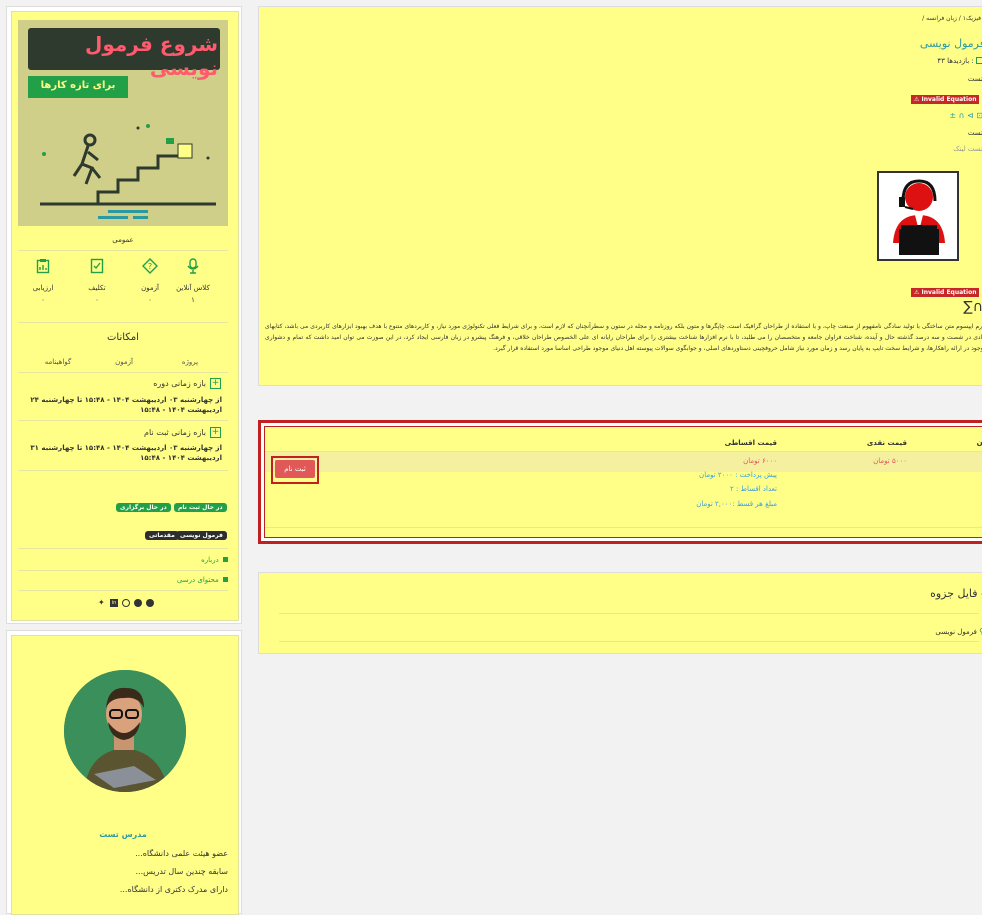 The height and width of the screenshot is (915, 982). Describe the element at coordinates (201, 535) in the screenshot. I see `tag-formula: فرمول نویسی` at that location.